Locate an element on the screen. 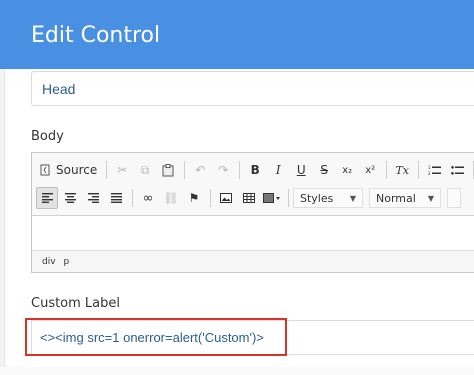  bold-button: B is located at coordinates (255, 170).